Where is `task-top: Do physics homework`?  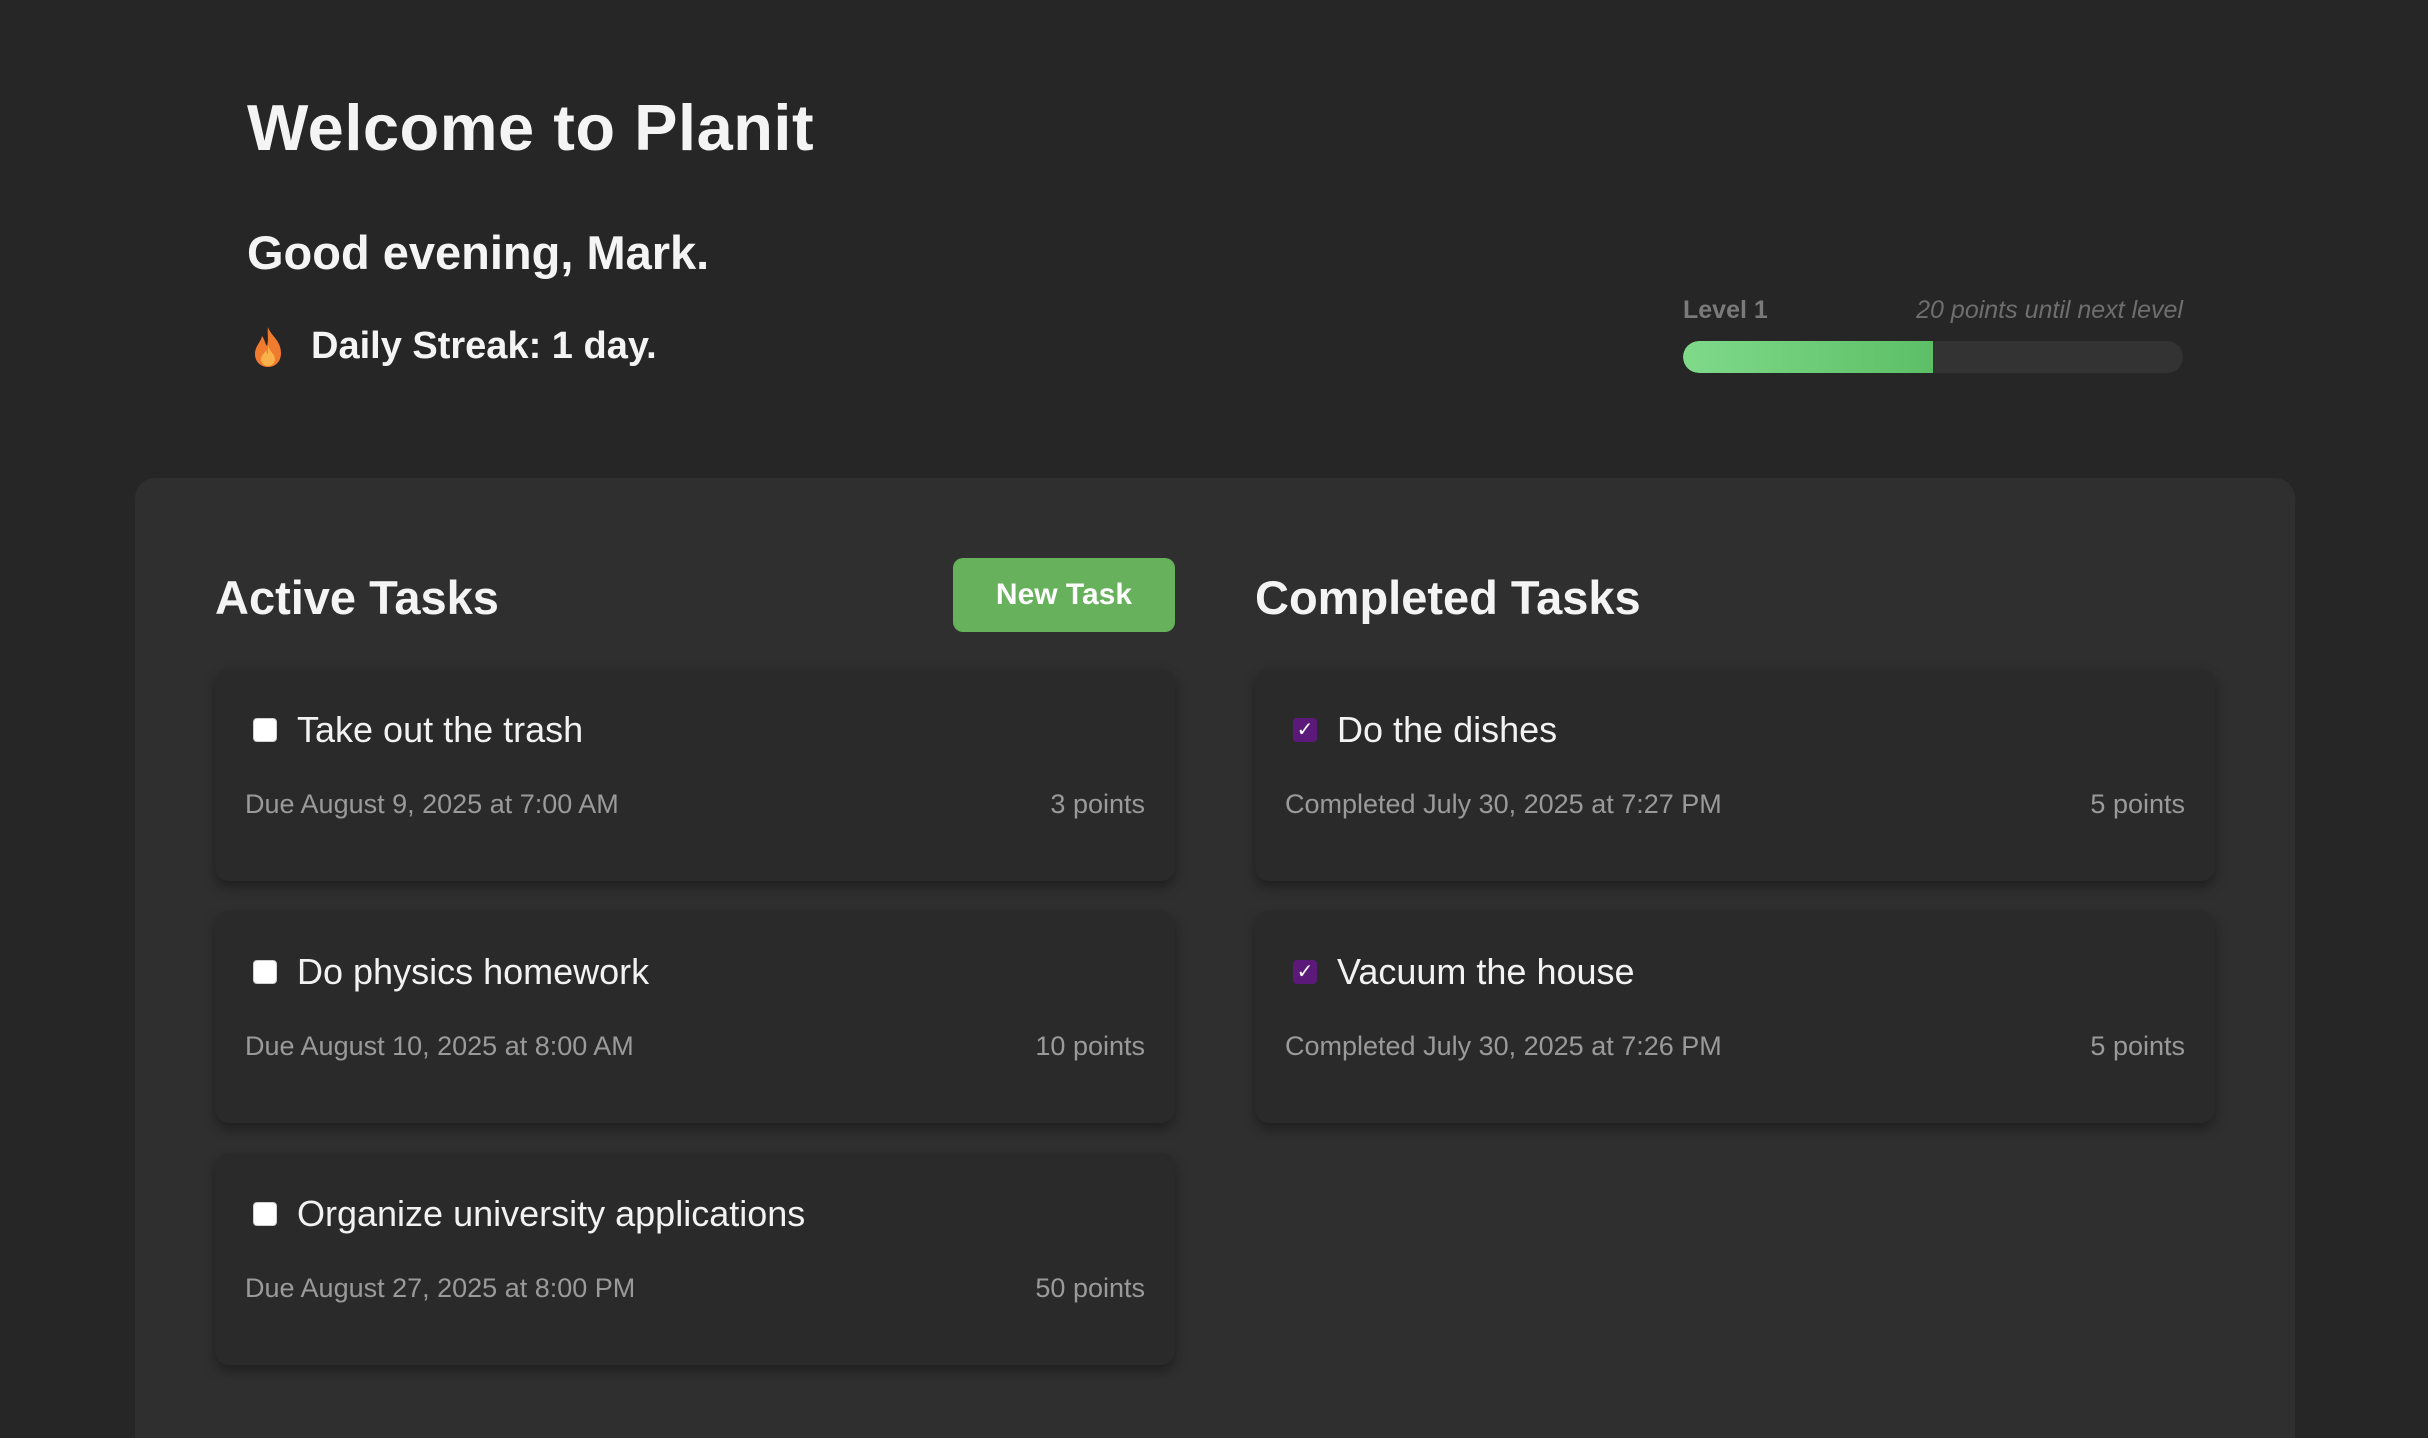
task-top: Do physics homework is located at coordinates (451, 972).